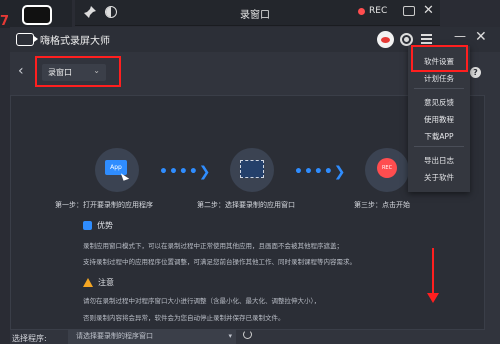  I want to click on mini-toolbar: 录窗口 REC ✕, so click(257, 13).